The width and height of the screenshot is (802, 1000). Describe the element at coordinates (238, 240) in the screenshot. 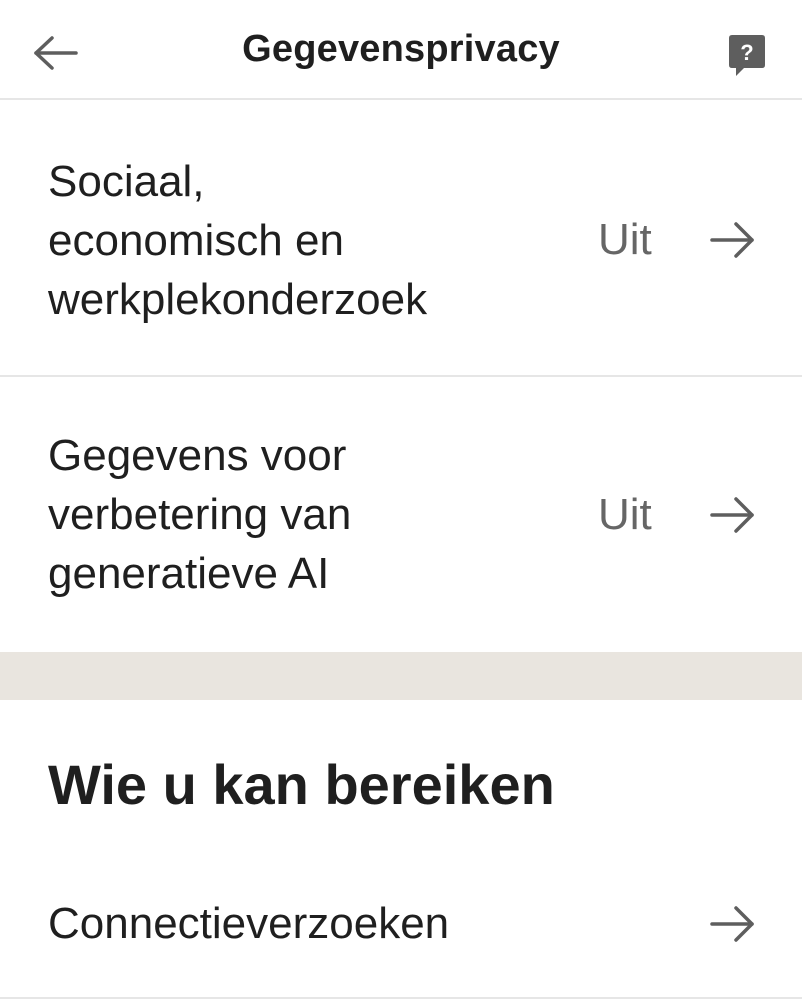

I see `row-label: Sociaal, economisch en werkplekonderzoek` at that location.